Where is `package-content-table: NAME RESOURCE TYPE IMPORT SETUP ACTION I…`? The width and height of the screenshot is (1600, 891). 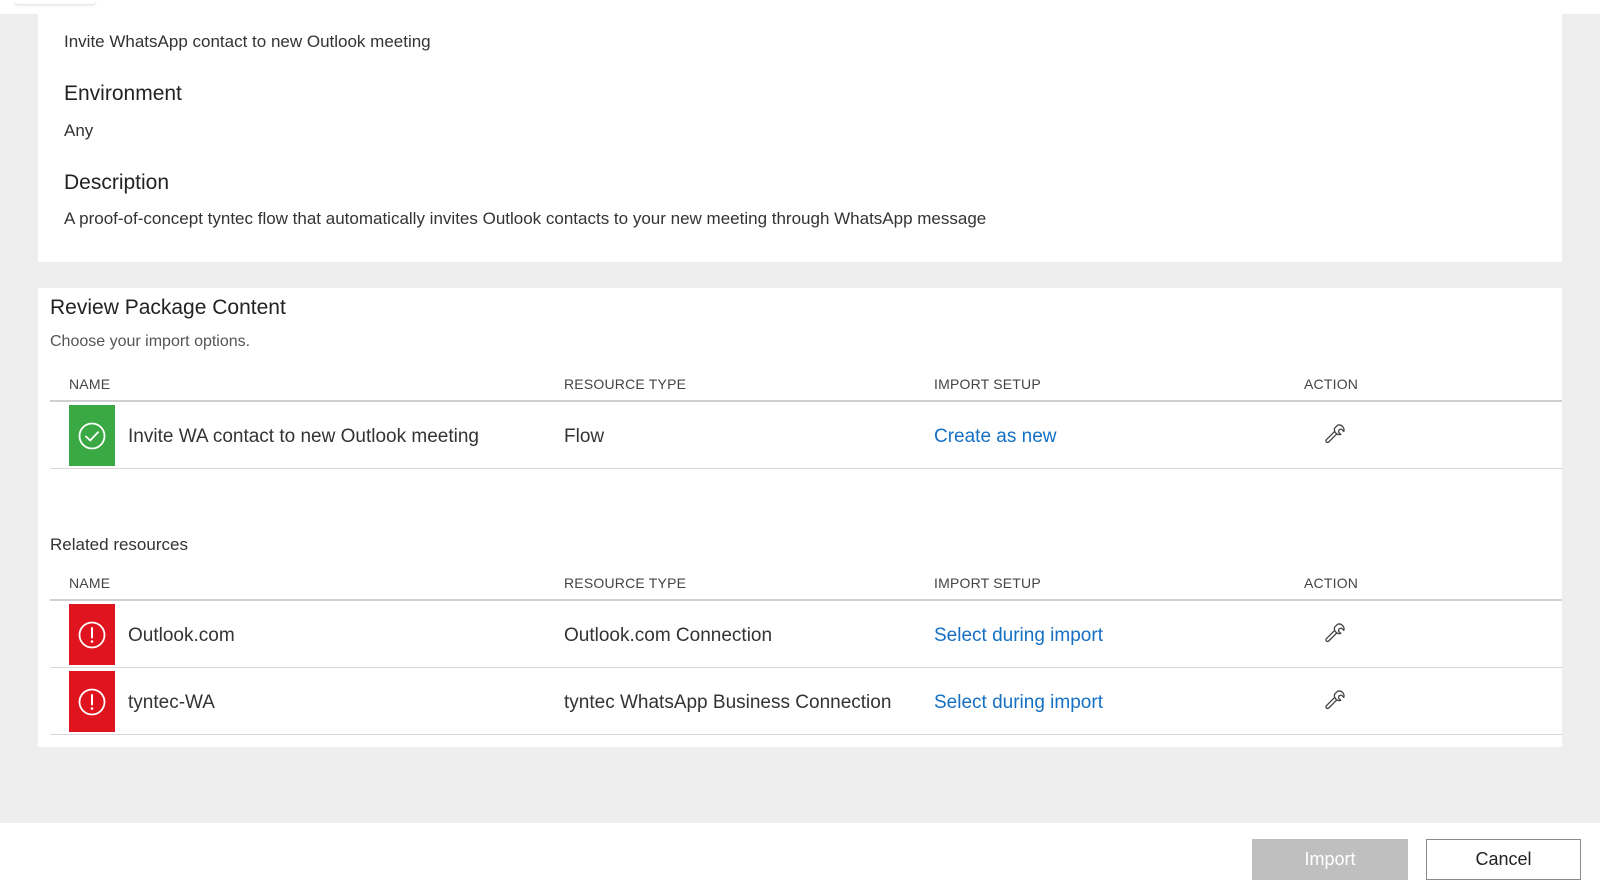
package-content-table: NAME RESOURCE TYPE IMPORT SETUP ACTION I… is located at coordinates (806, 414).